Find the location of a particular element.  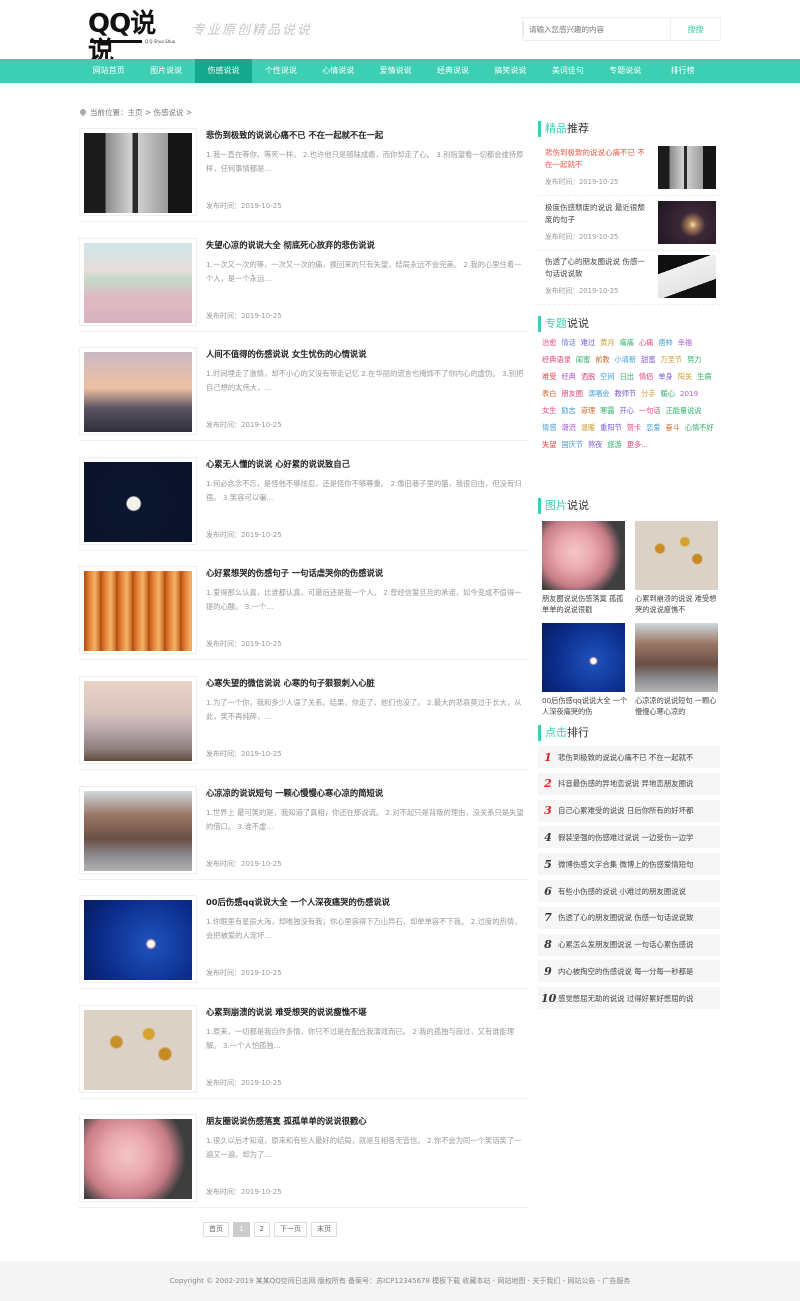

featured-item: 极度伤感颓废的说说 最近很颓废的句子 发布时间：2019-10-25 is located at coordinates (629, 224).